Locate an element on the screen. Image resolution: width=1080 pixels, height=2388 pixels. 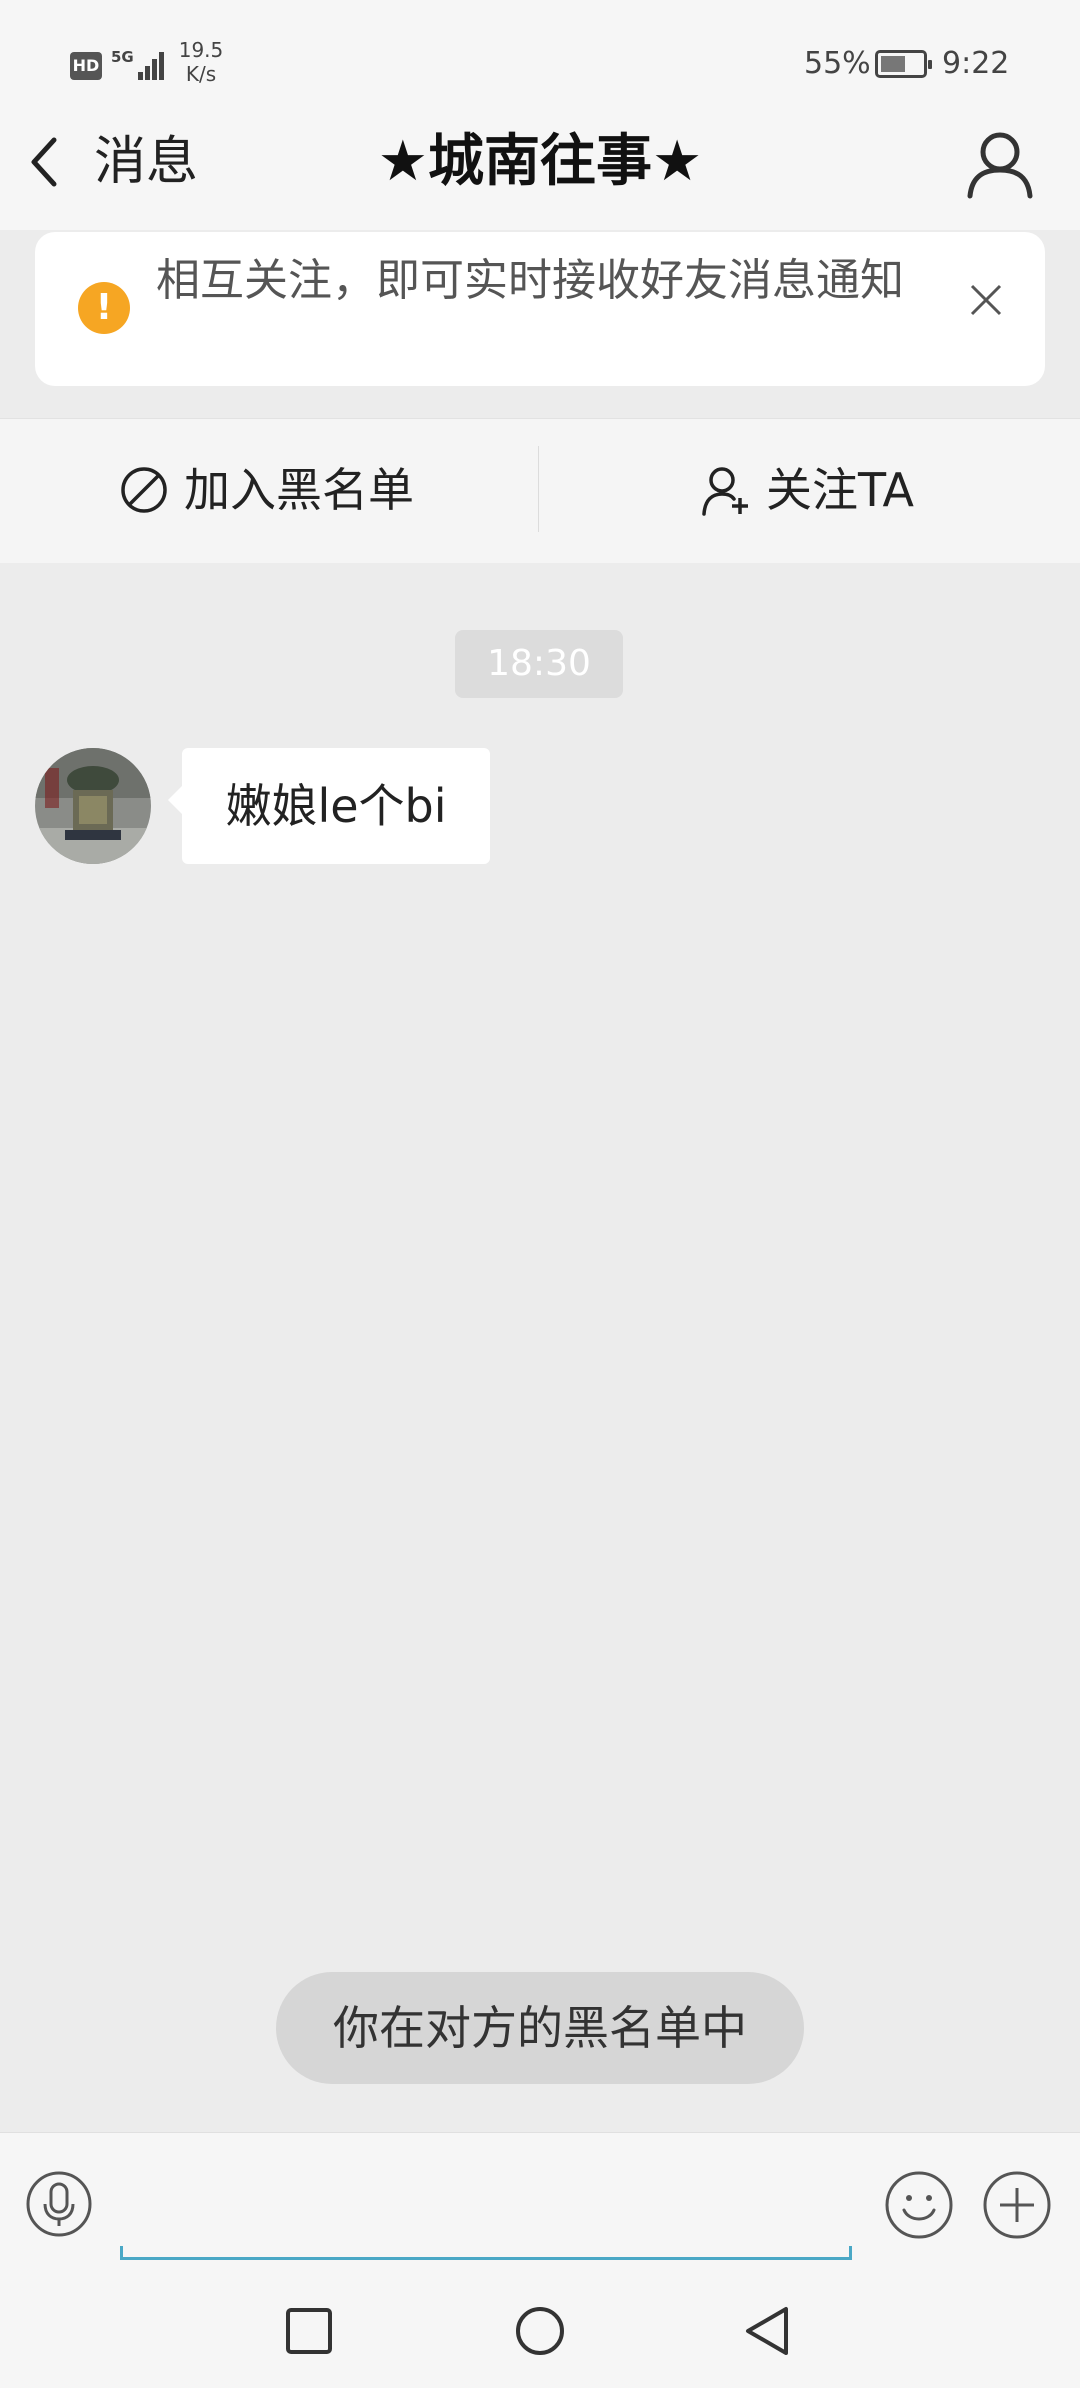
message-timestamp: 18:30 is located at coordinates (539, 664).